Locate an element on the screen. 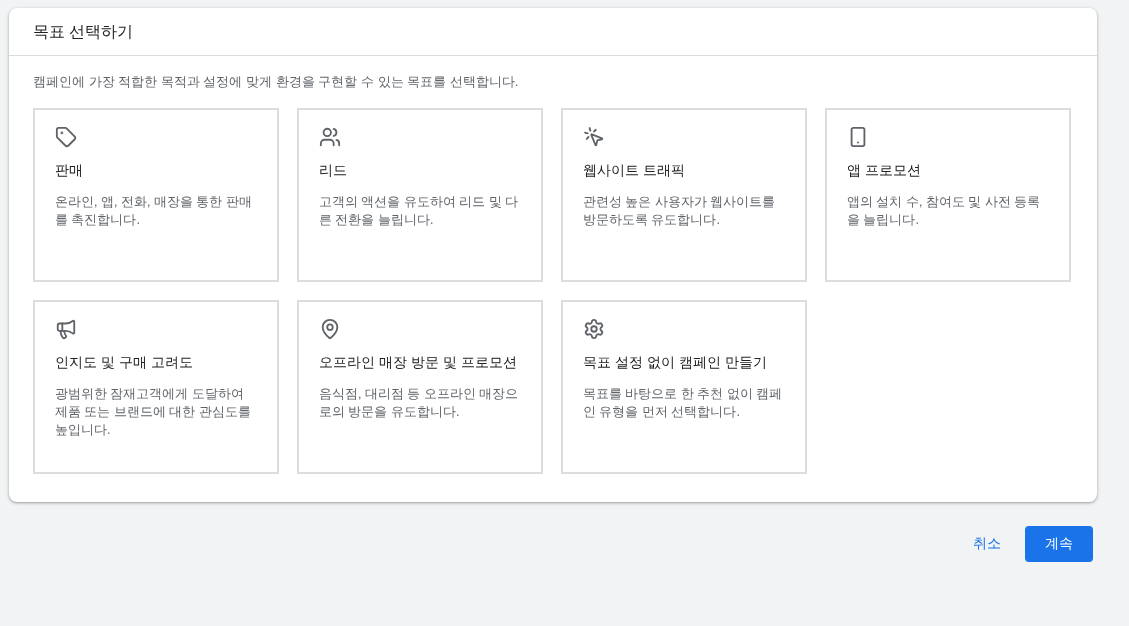  panel-description: 캠페인에 가장 적합한 목적과 설정에 맞게 환경을 구현할 수 있는 목표를 선택합니다. is located at coordinates (276, 82).